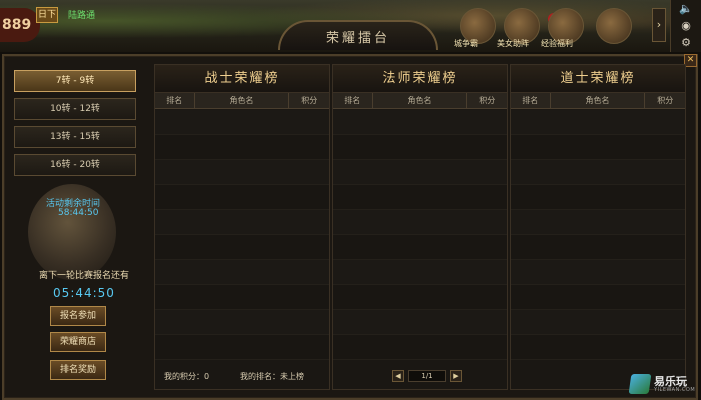  I want to click on panel-footer: 我的积分：0 我的排名：未上榜 ◀ 1/1 ▶, so click(414, 376).